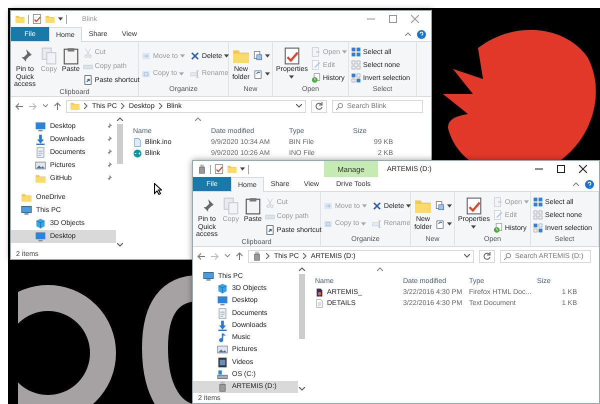 The image size is (600, 404). I want to click on edit-icon, so click(315, 65).